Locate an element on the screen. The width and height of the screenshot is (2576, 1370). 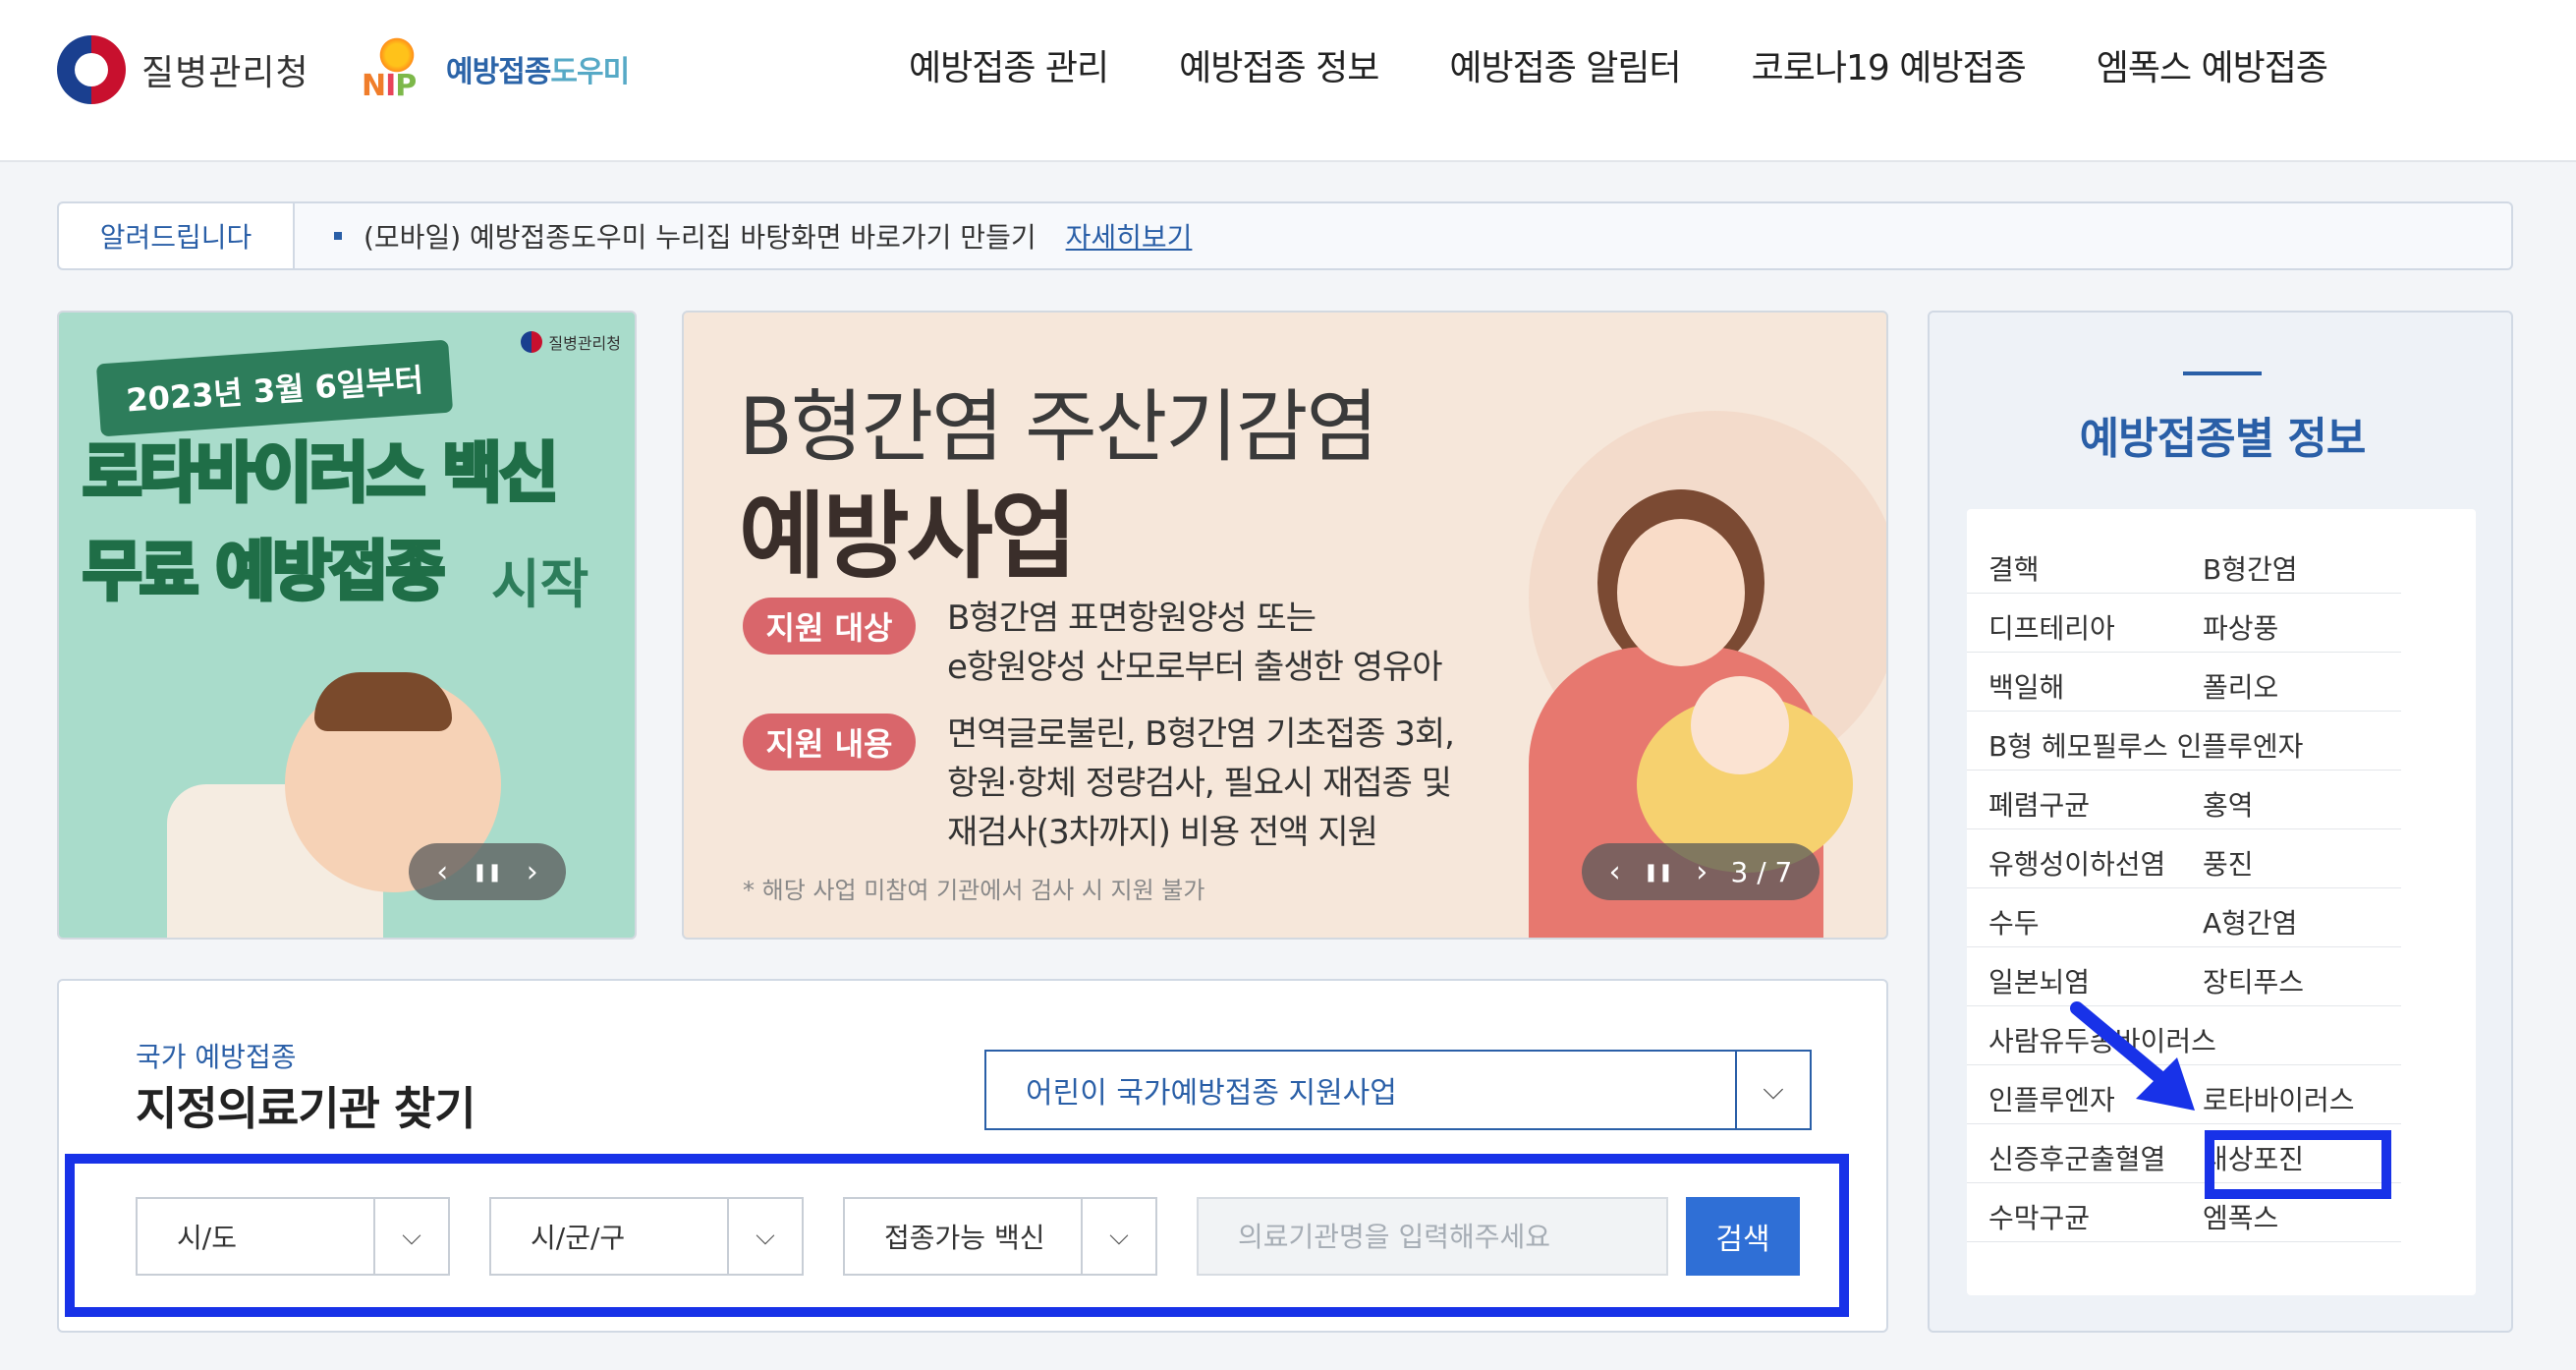
kdca-logo: 질병관리청 is located at coordinates (183, 69).